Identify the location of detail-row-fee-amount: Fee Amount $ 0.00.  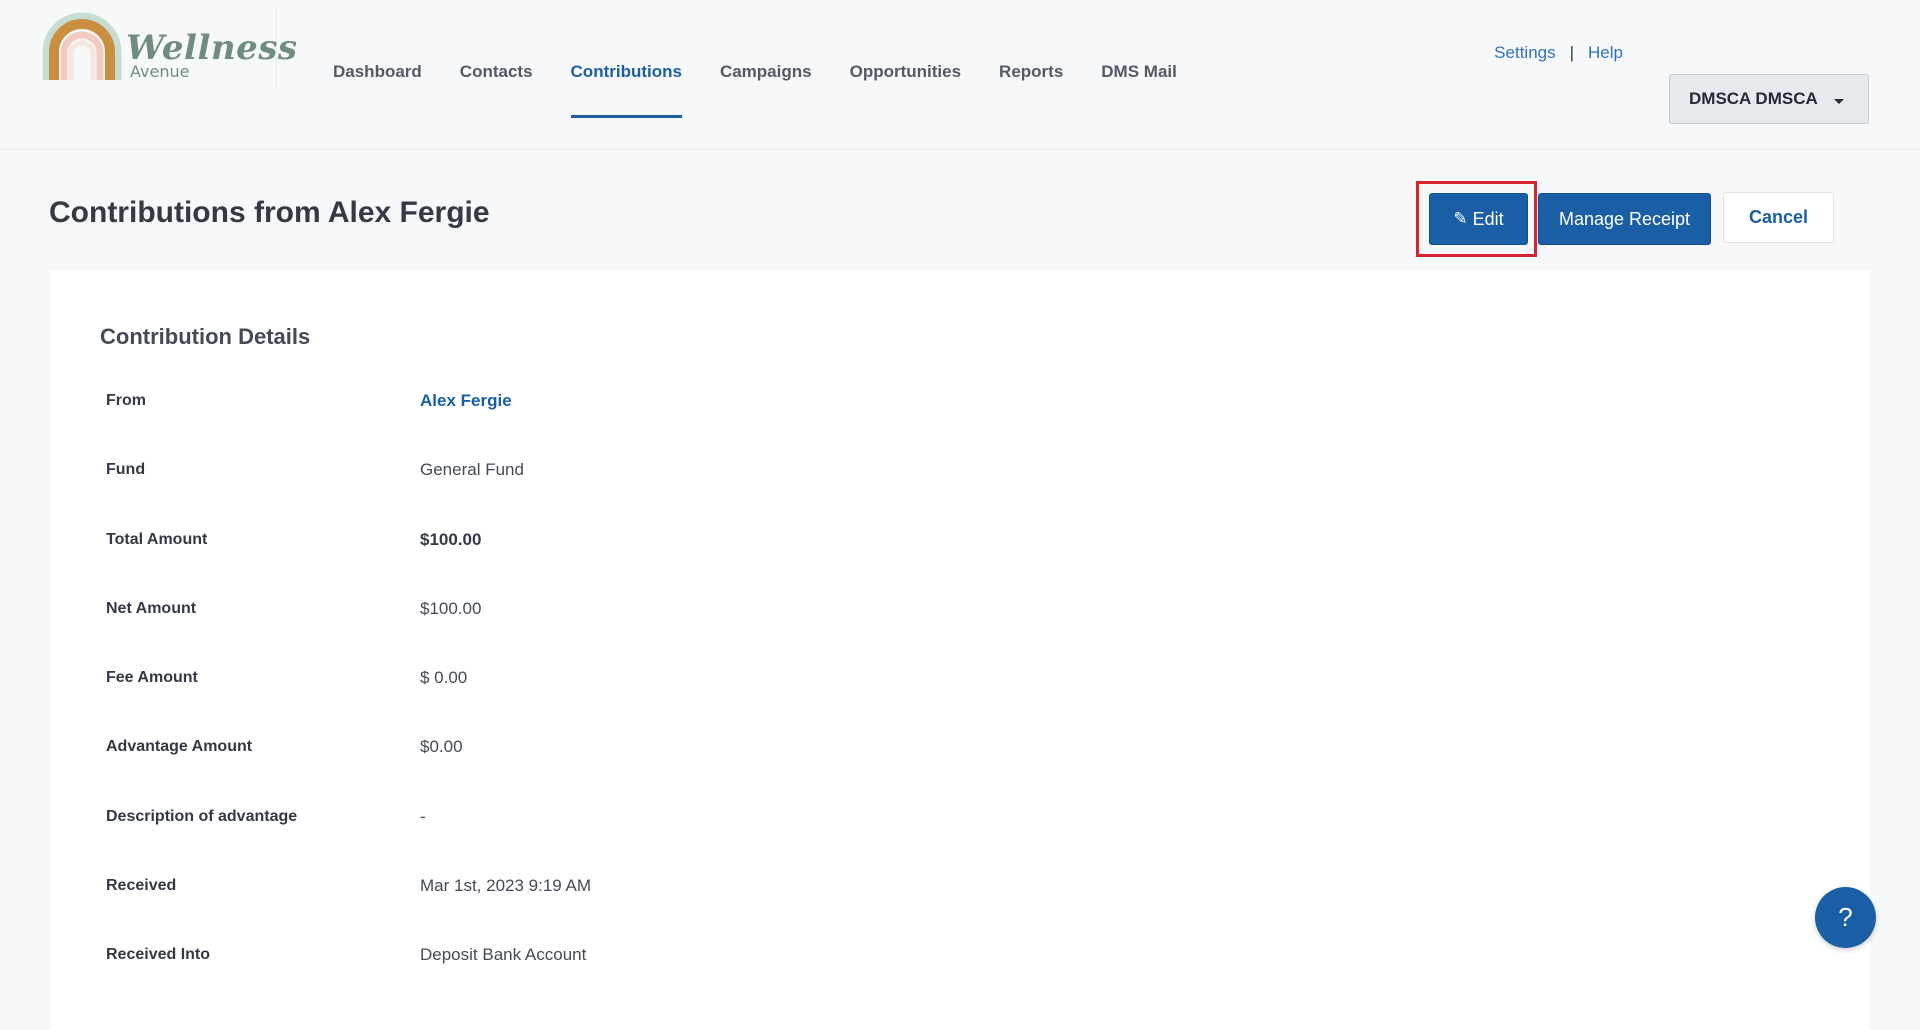
(956, 681).